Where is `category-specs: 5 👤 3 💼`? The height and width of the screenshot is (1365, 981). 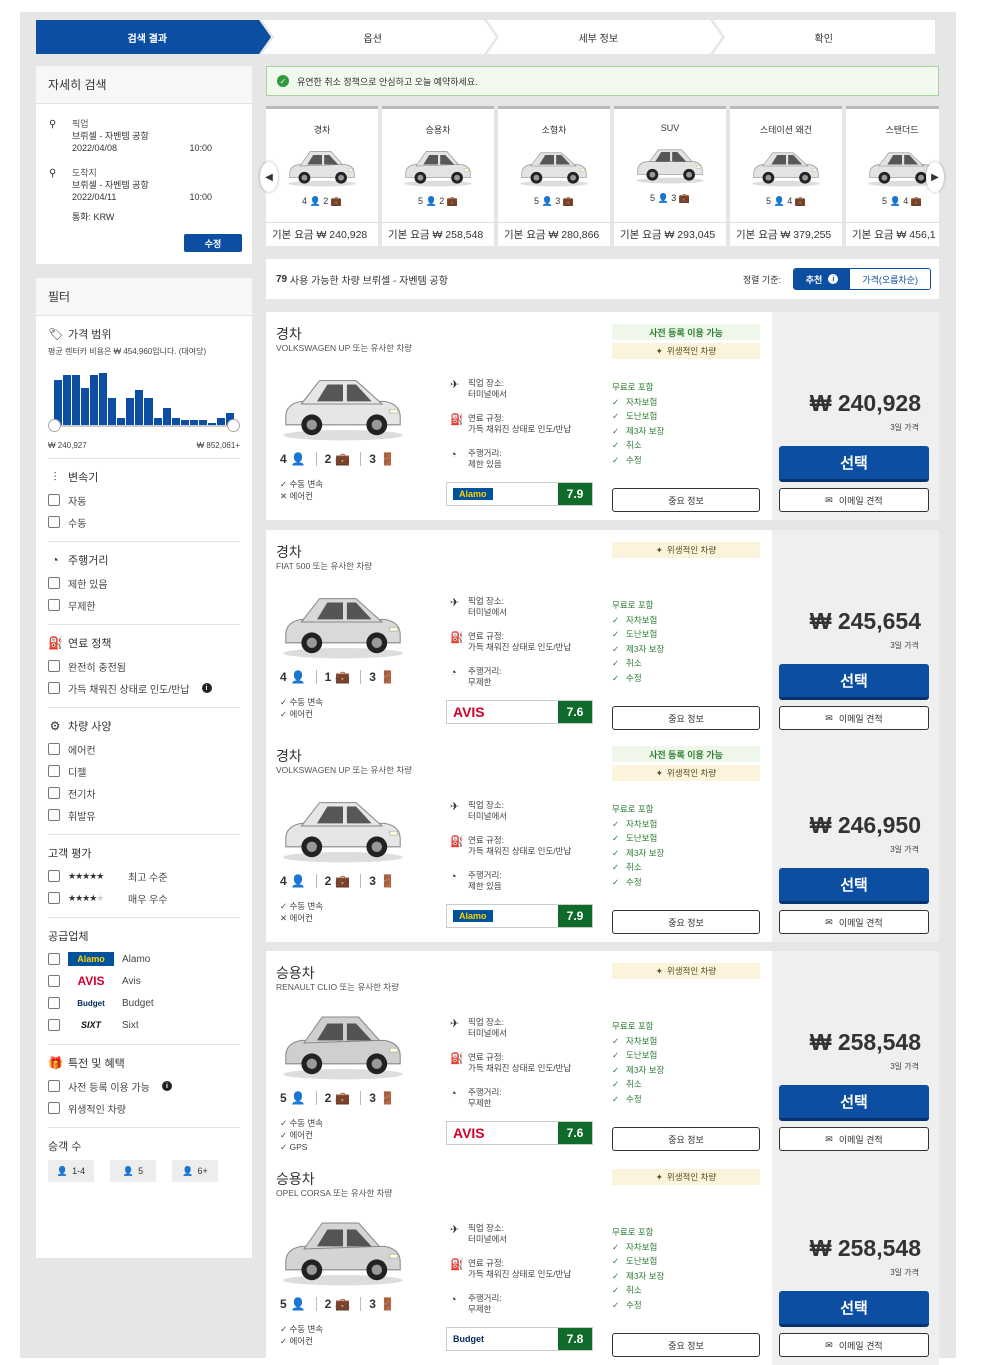
category-specs: 5 👤 3 💼 is located at coordinates (670, 198).